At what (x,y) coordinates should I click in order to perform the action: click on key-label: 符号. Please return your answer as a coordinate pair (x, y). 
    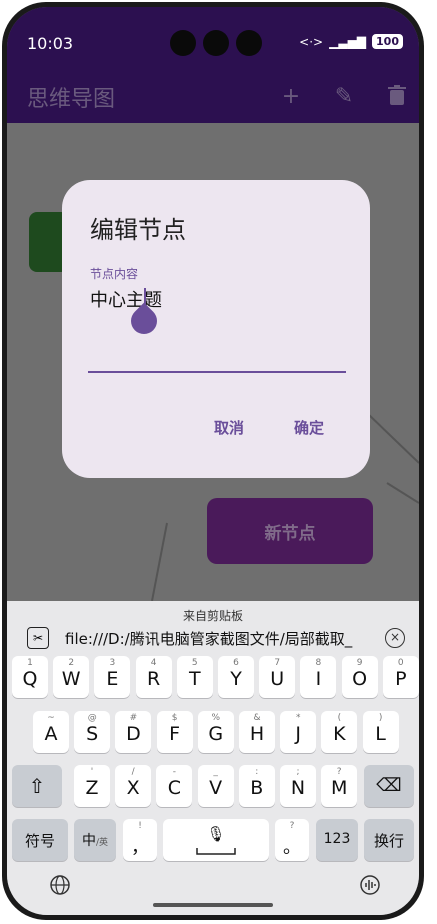
    Looking at the image, I should click on (39, 841).